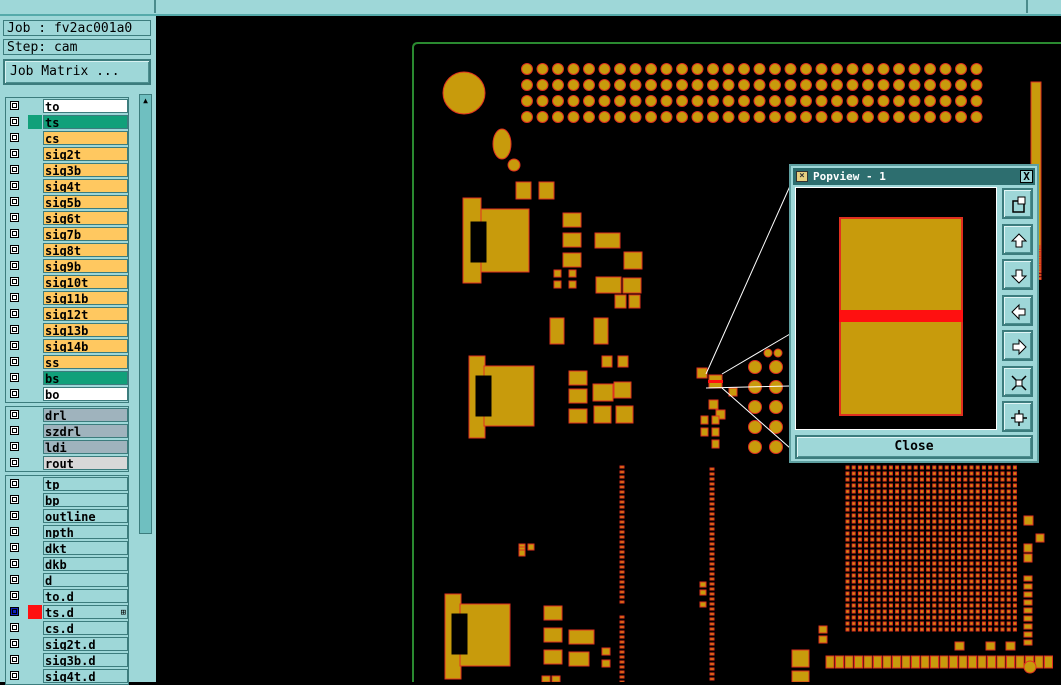 Image resolution: width=1061 pixels, height=685 pixels. What do you see at coordinates (85, 500) in the screenshot?
I see `layer-name: bp` at bounding box center [85, 500].